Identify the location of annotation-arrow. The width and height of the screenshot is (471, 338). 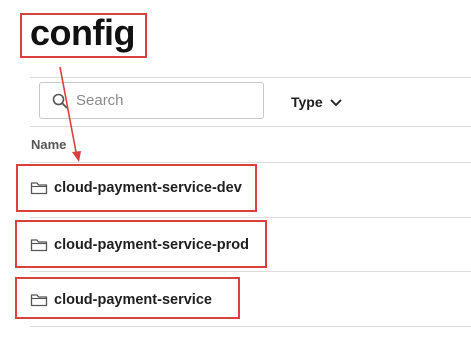
(70, 114).